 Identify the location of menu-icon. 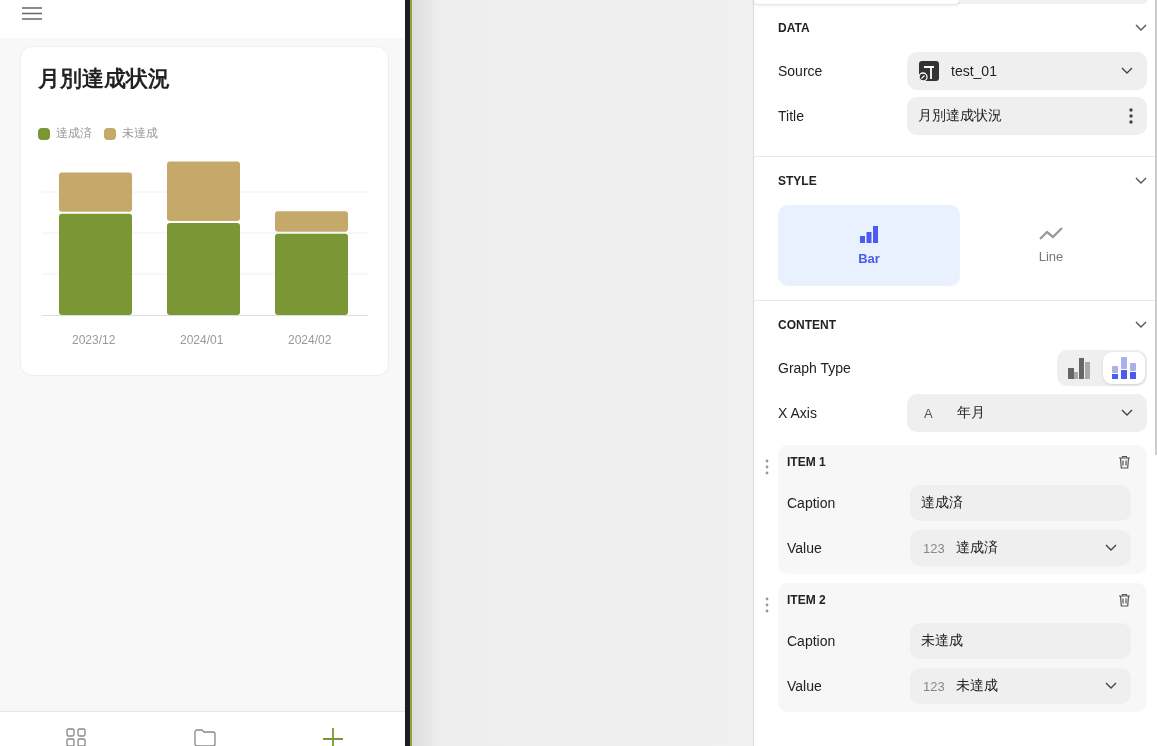
(32, 13).